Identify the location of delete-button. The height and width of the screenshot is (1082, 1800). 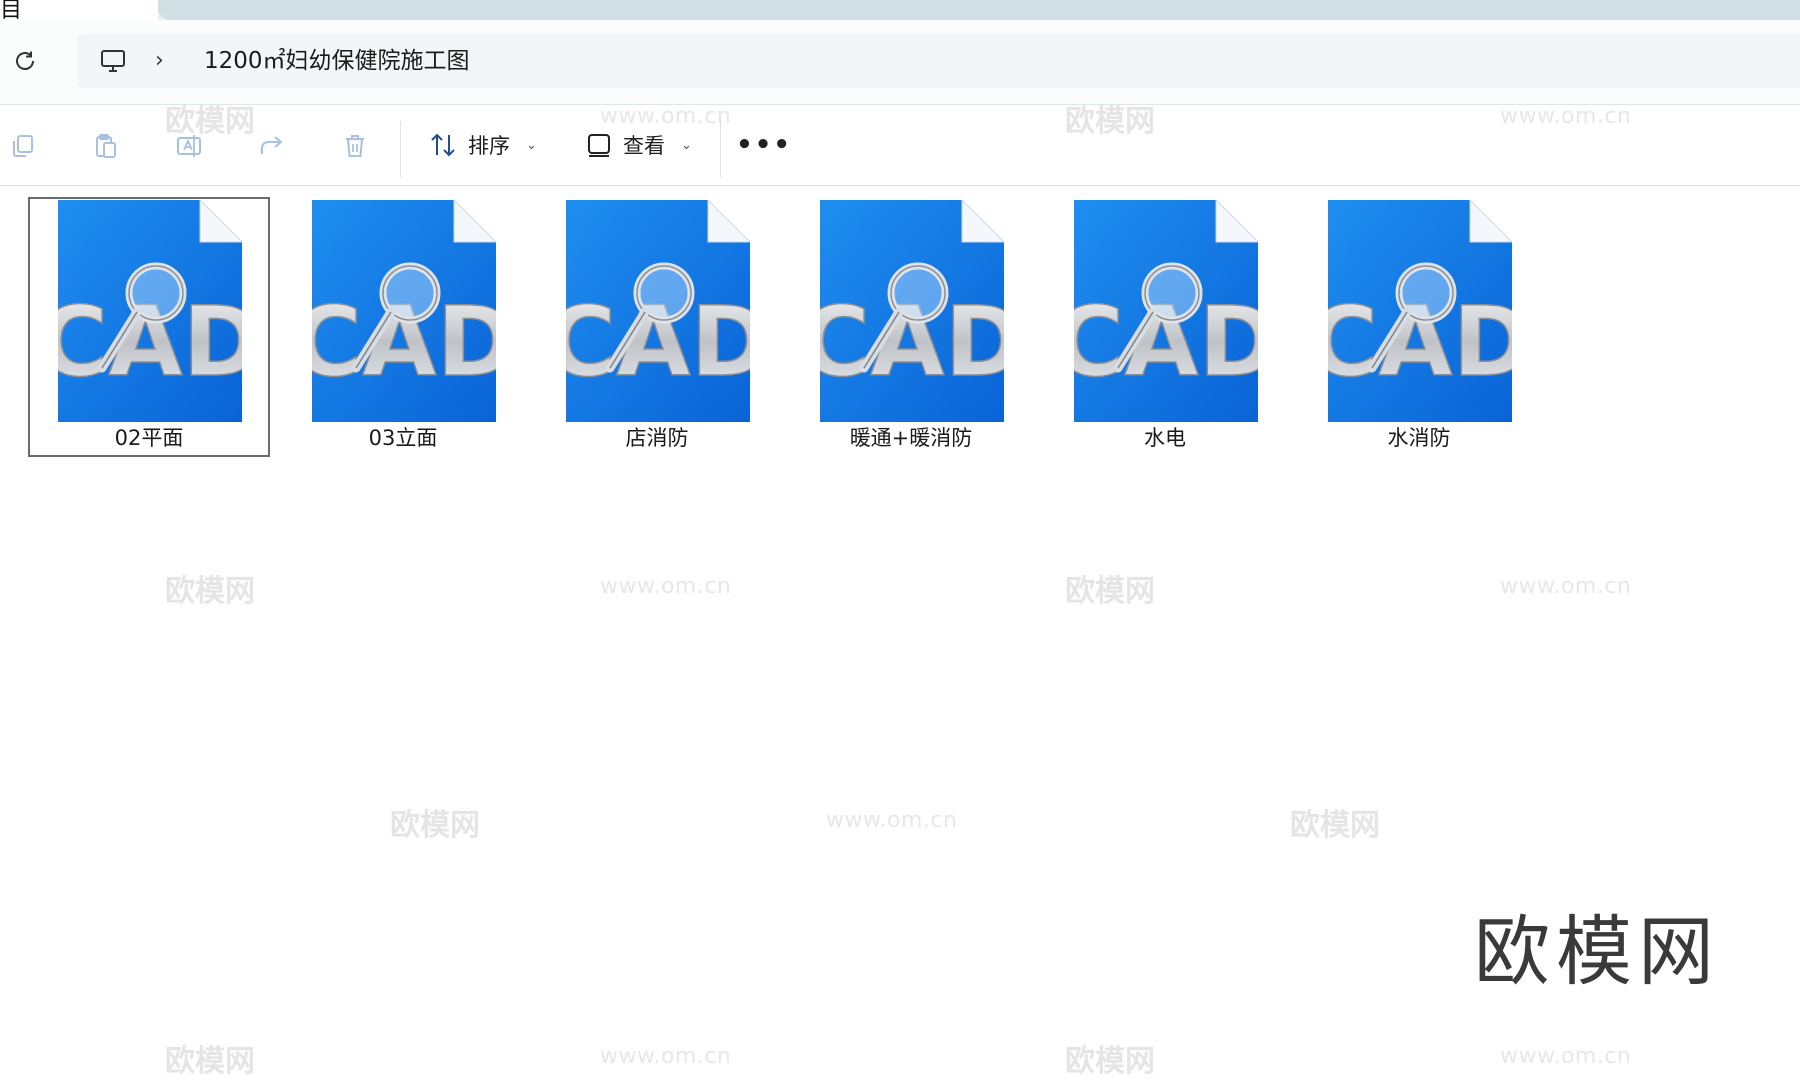
(355, 146).